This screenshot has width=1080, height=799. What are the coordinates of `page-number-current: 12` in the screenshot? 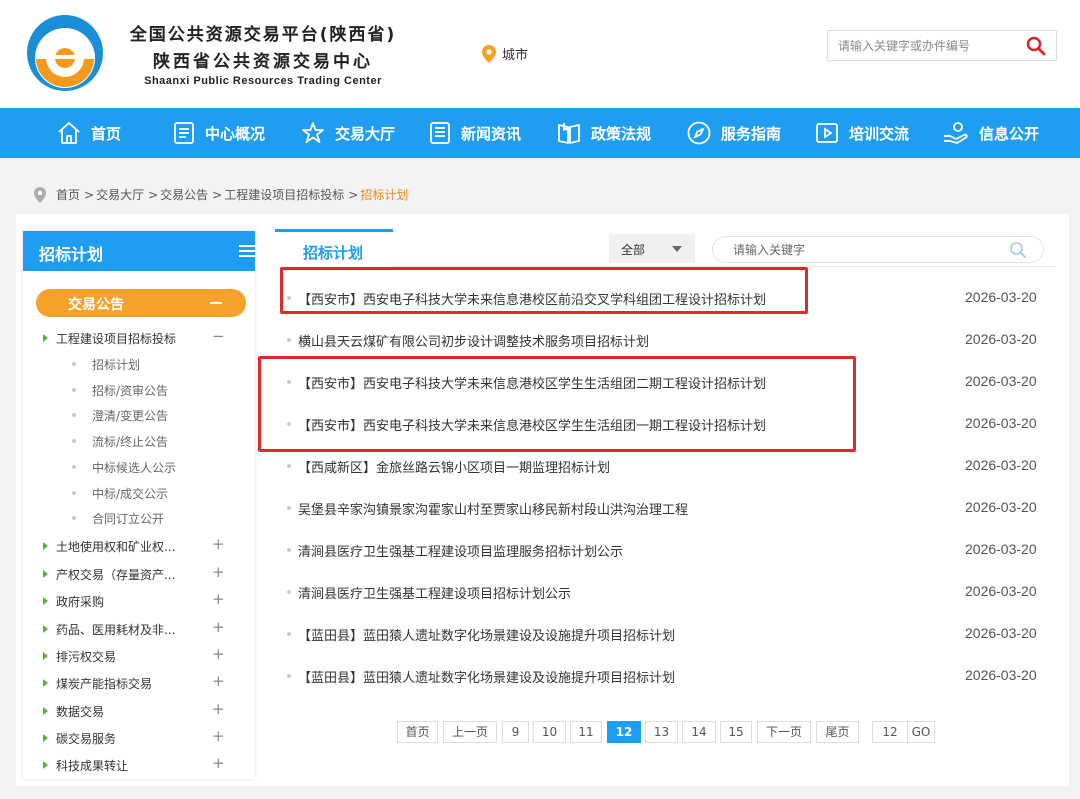 It's located at (624, 732).